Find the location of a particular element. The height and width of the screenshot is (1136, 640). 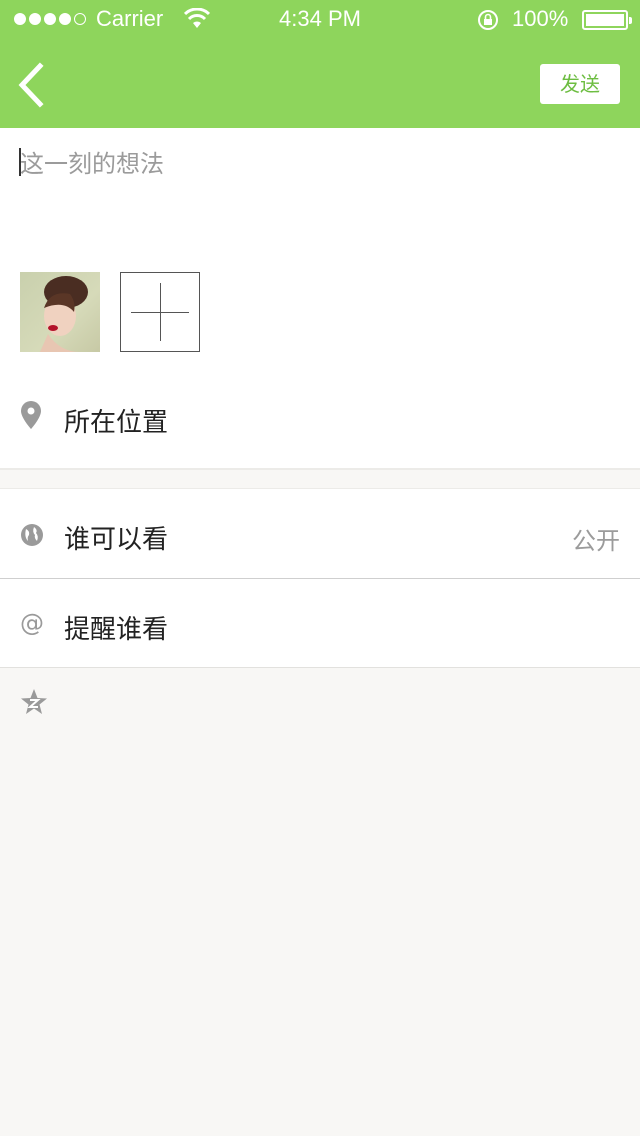

location-label: 所在位置 is located at coordinates (116, 423).